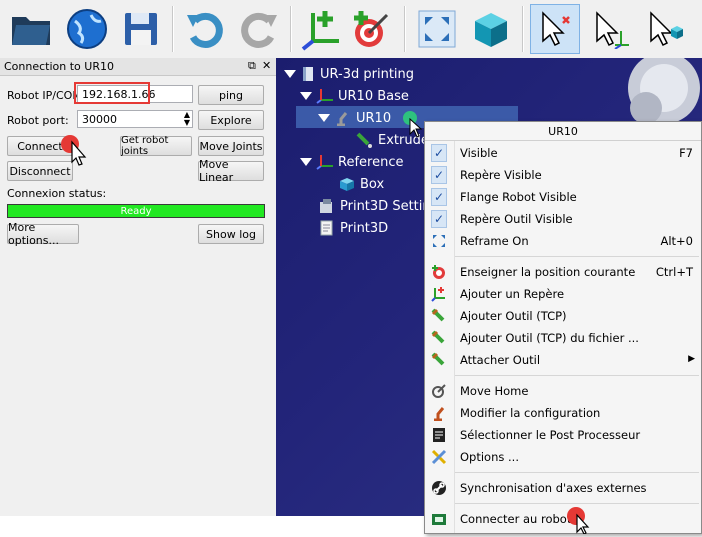  I want to click on tree-item-robot: UR10, so click(368, 118).